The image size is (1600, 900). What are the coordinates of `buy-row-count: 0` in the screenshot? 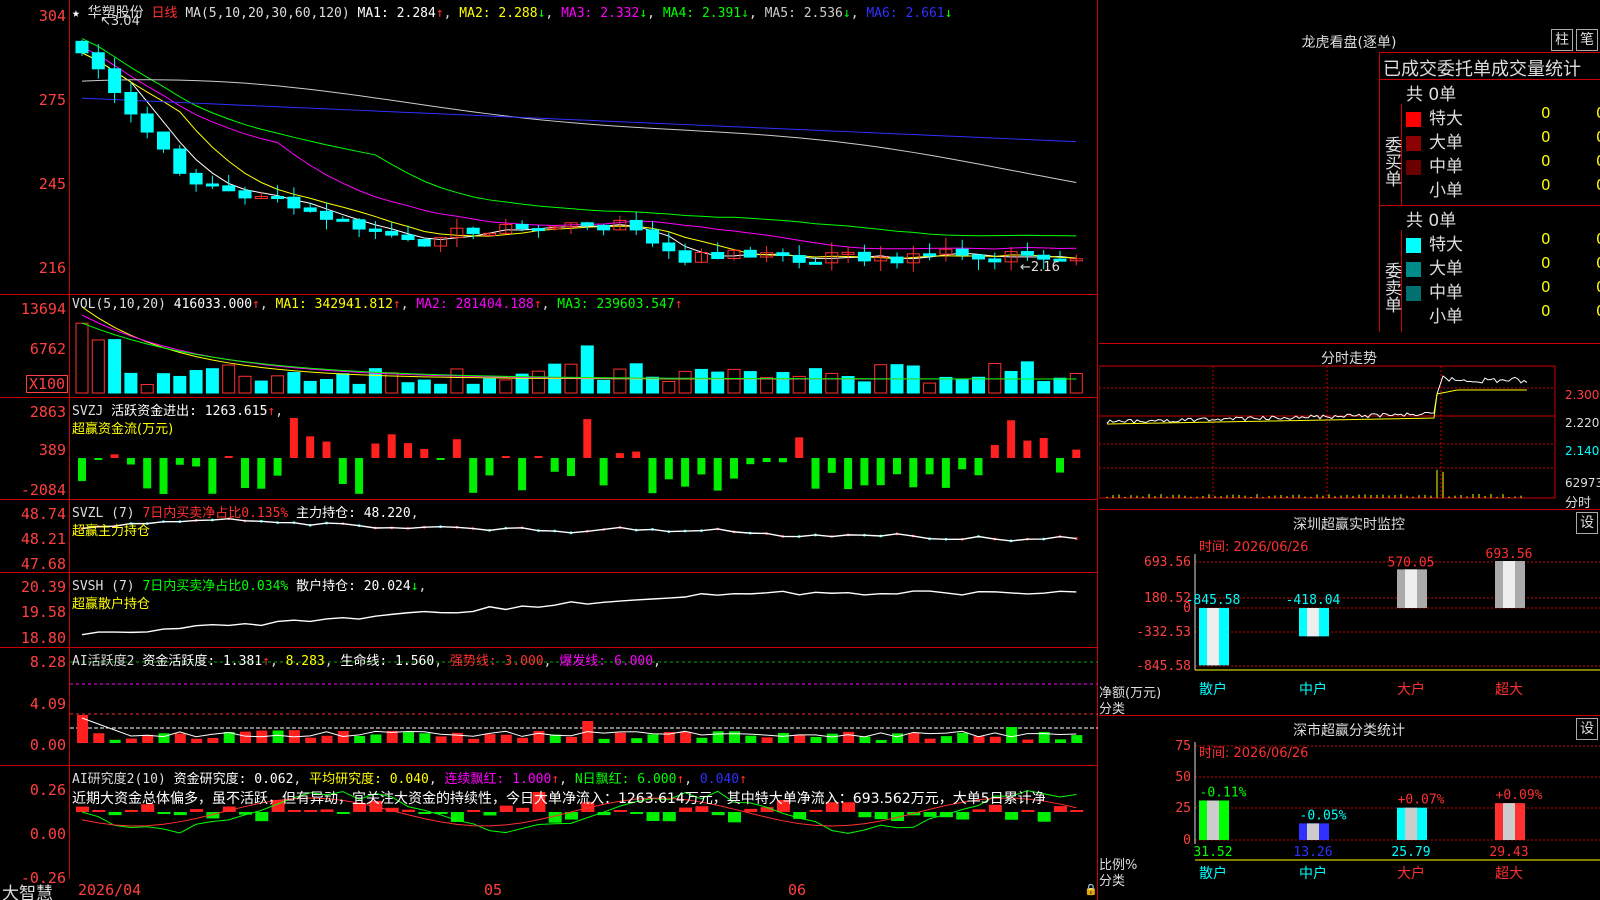 It's located at (1546, 137).